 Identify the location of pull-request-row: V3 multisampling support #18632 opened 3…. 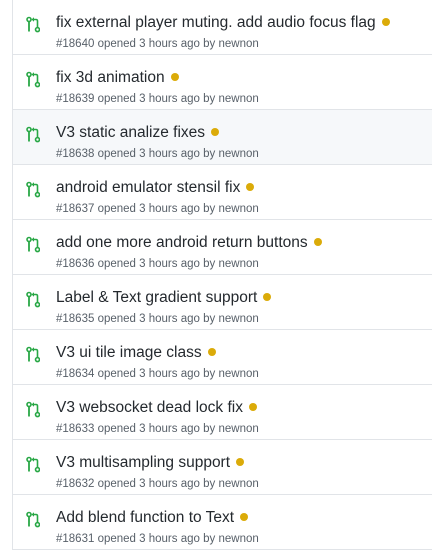
(222, 467).